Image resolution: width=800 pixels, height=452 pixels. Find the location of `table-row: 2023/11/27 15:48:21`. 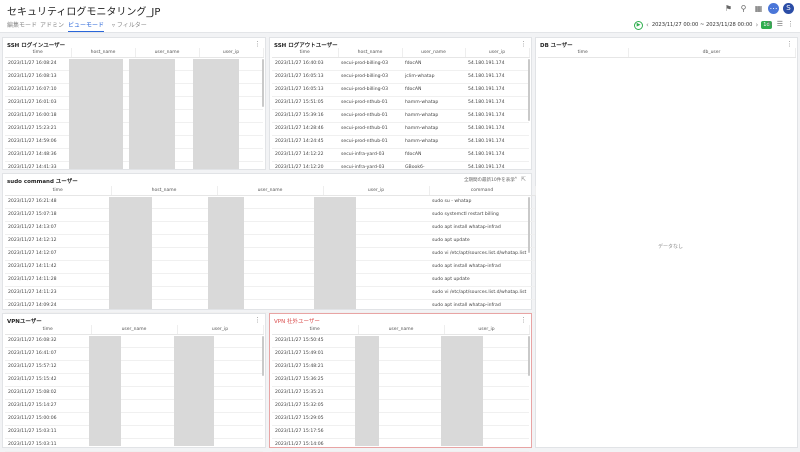

table-row: 2023/11/27 15:48:21 is located at coordinates (400, 367).